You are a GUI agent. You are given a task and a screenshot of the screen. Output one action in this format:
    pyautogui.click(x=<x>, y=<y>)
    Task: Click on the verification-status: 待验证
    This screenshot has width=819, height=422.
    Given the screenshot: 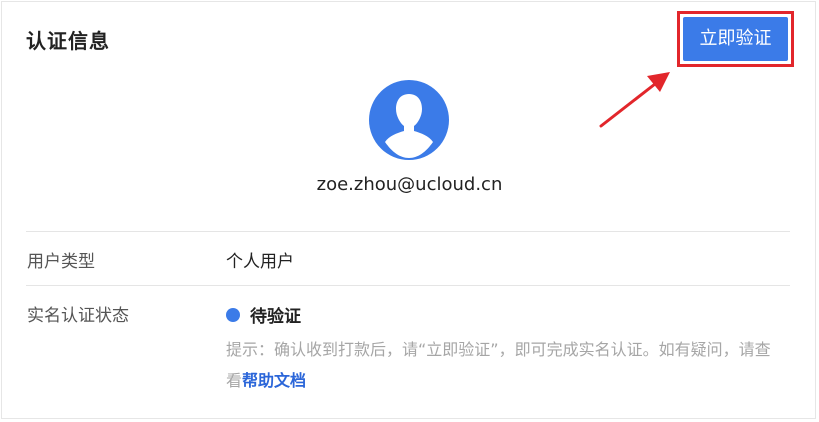 What is the action you would take?
    pyautogui.click(x=263, y=314)
    